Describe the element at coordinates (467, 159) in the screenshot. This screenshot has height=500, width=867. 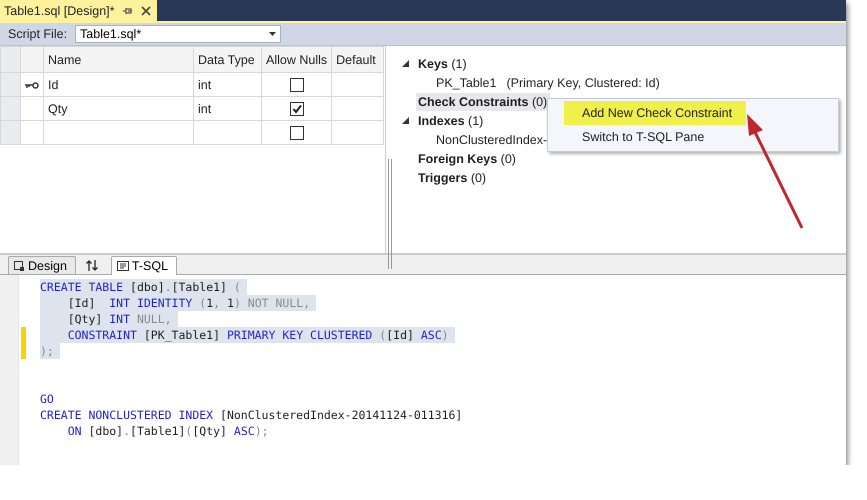
I see `tree-item: Foreign Keys (0)` at that location.